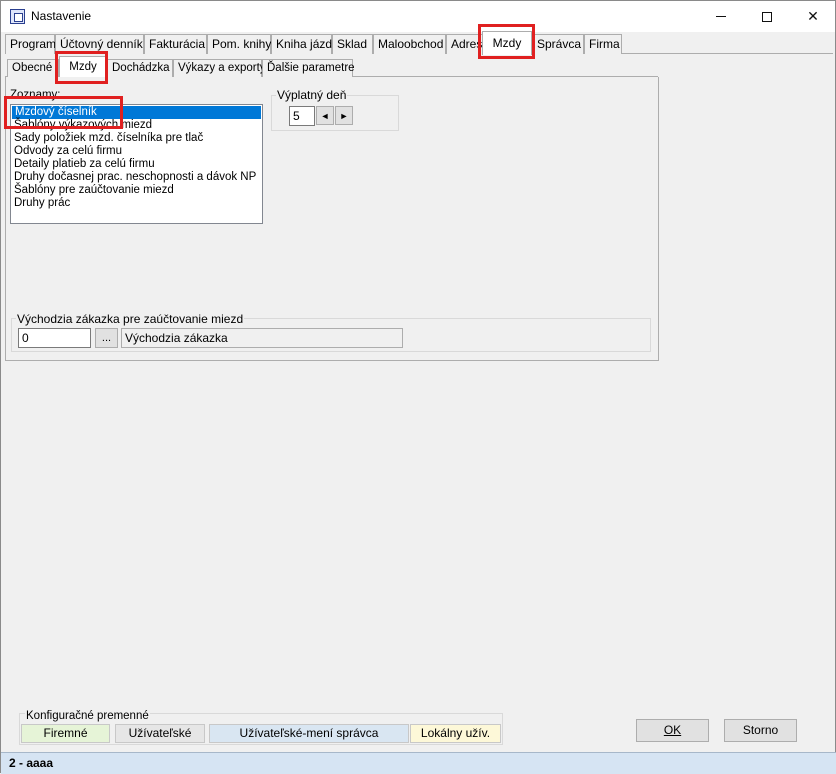 The image size is (836, 774). I want to click on maximize-button, so click(767, 16).